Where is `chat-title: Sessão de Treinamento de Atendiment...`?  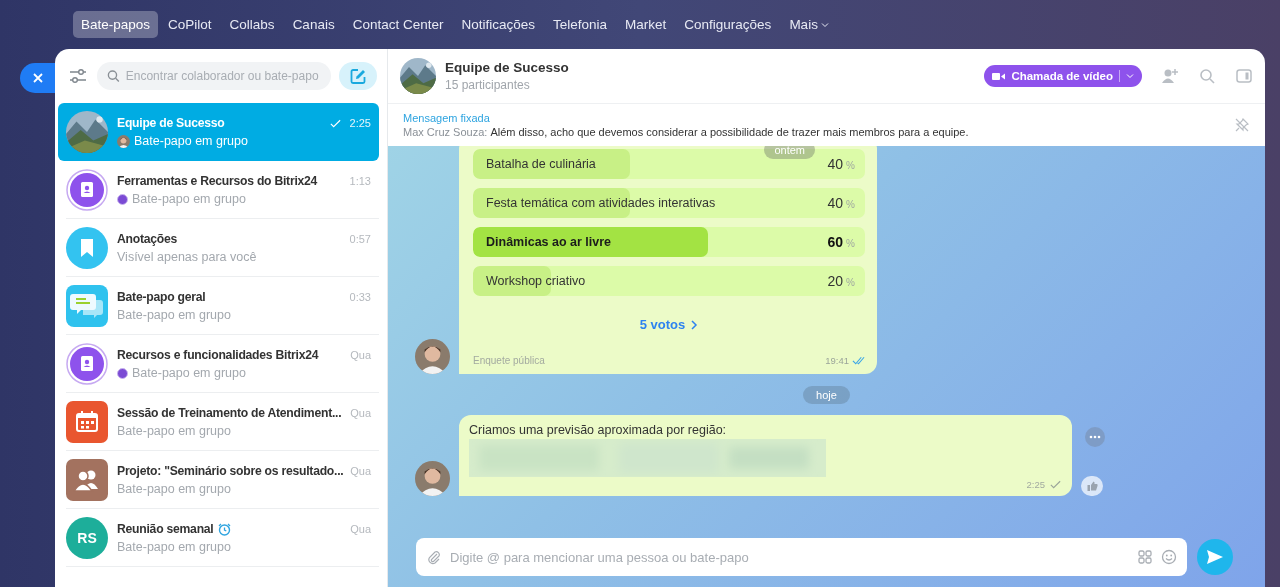
chat-title: Sessão de Treinamento de Atendiment... is located at coordinates (229, 413).